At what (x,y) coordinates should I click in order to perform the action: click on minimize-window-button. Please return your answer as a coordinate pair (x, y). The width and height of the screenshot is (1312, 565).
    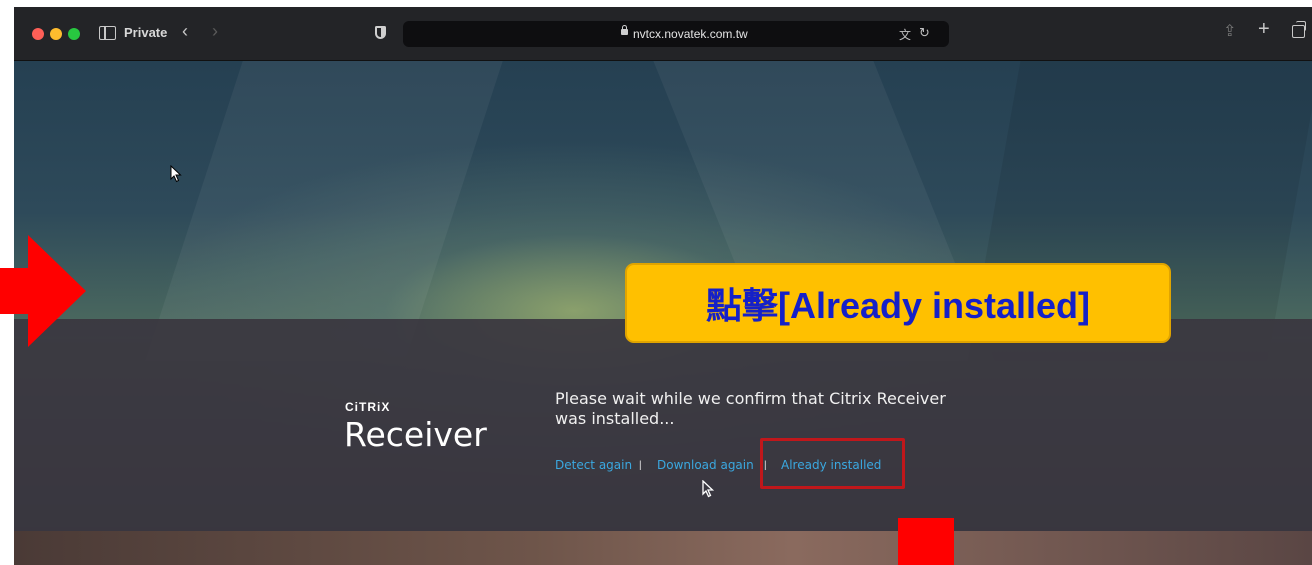
    Looking at the image, I should click on (56, 34).